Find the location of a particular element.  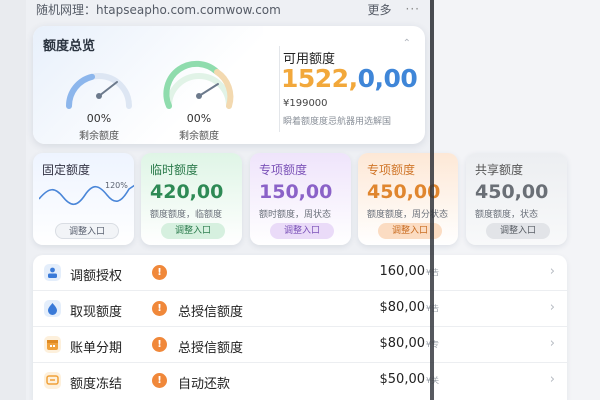

overview-title: 额度总览 is located at coordinates (69, 46).